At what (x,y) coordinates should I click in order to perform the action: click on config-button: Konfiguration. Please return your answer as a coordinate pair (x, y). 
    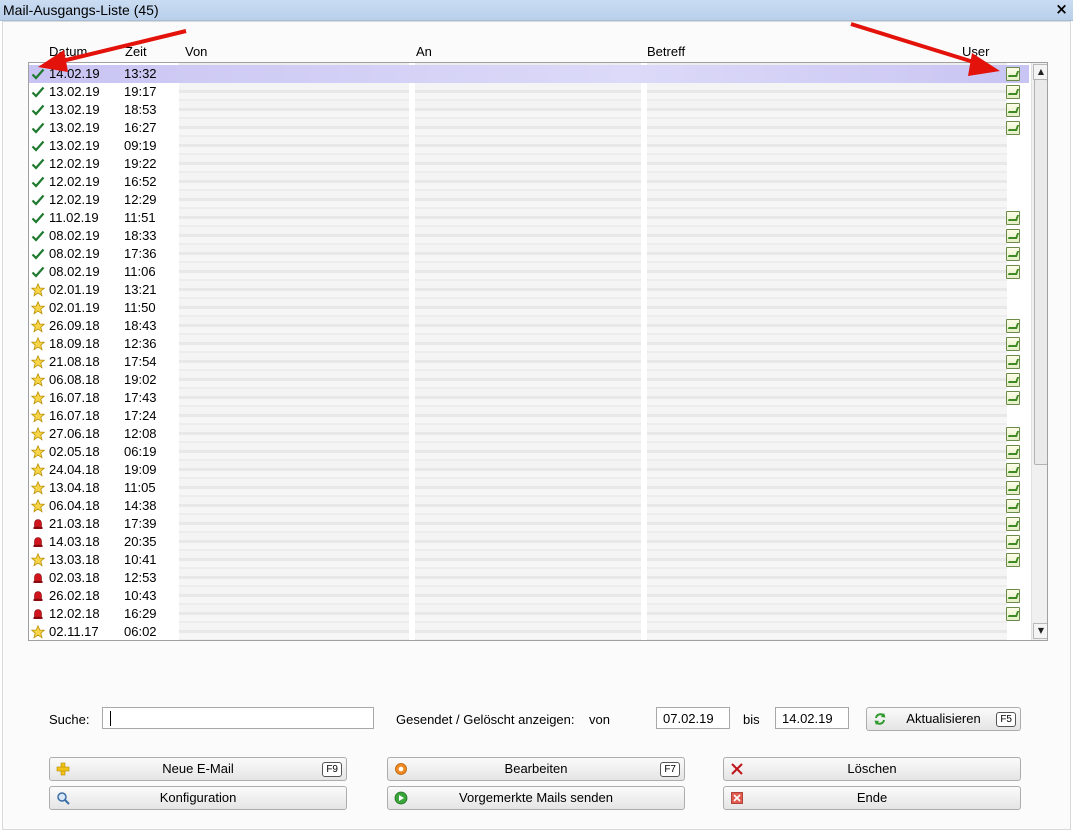
    Looking at the image, I should click on (198, 798).